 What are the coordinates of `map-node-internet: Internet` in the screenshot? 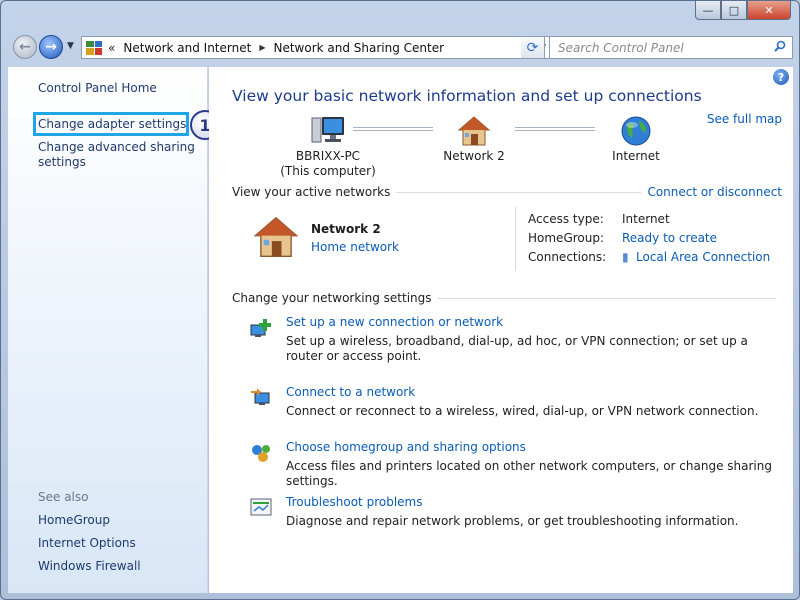 It's located at (636, 138).